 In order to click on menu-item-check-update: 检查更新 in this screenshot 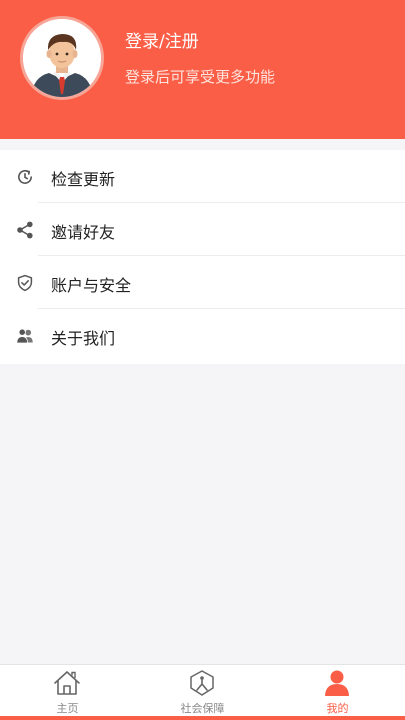, I will do `click(202, 176)`.